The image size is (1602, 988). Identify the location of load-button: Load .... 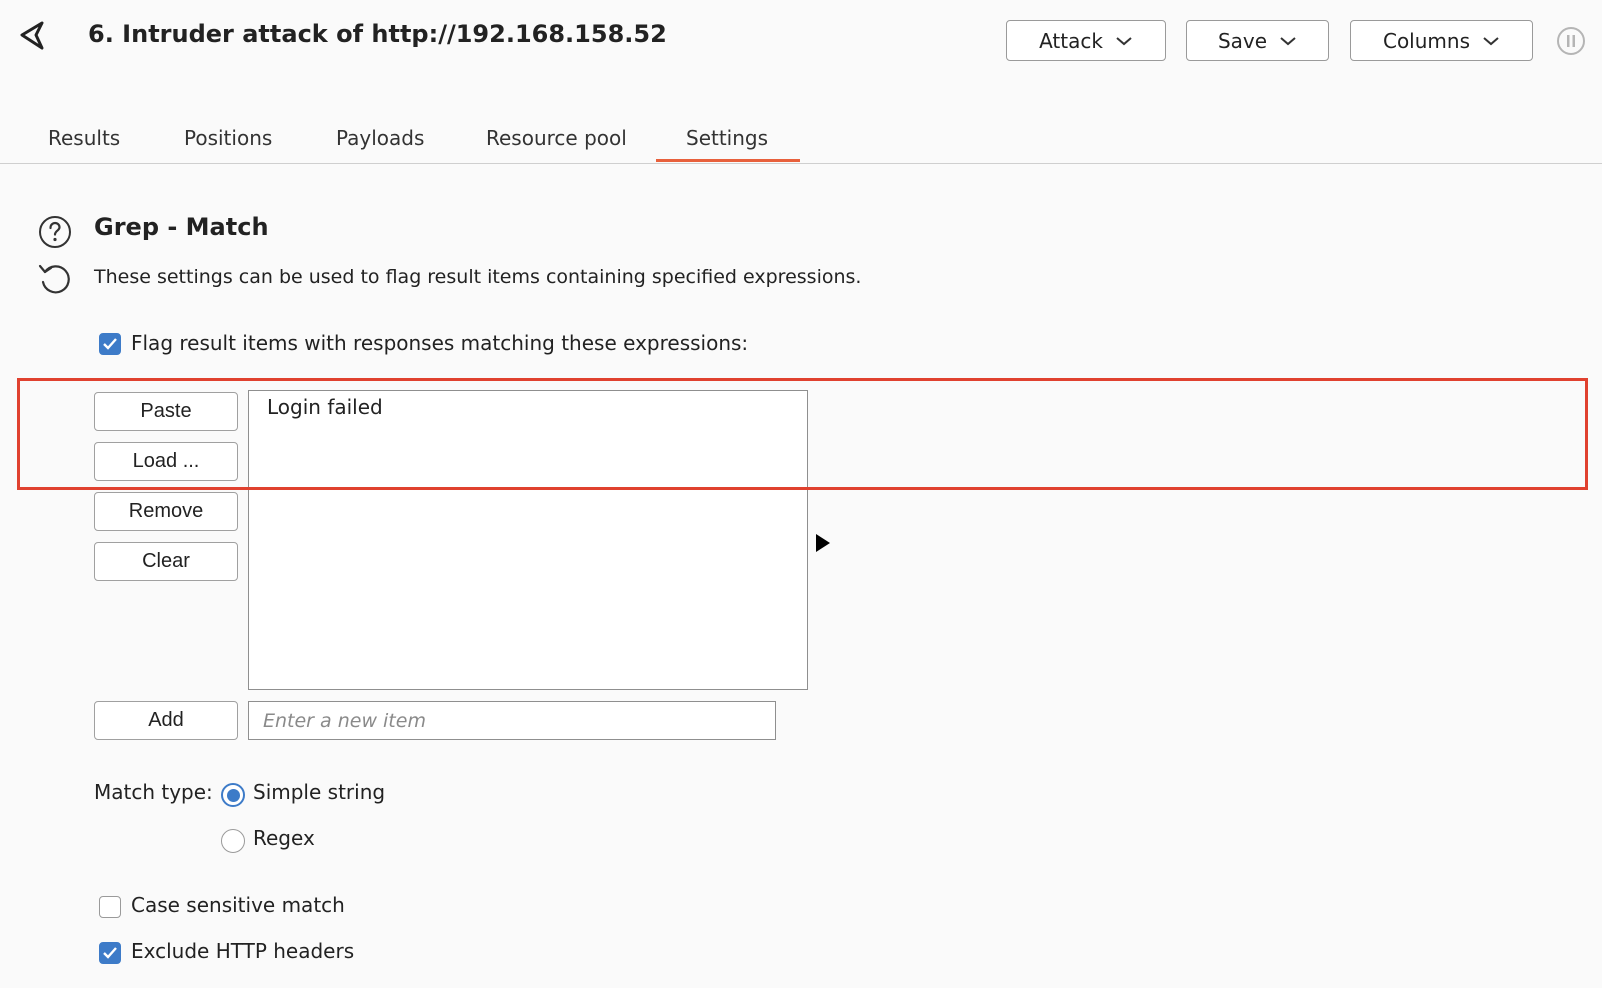
(166, 461).